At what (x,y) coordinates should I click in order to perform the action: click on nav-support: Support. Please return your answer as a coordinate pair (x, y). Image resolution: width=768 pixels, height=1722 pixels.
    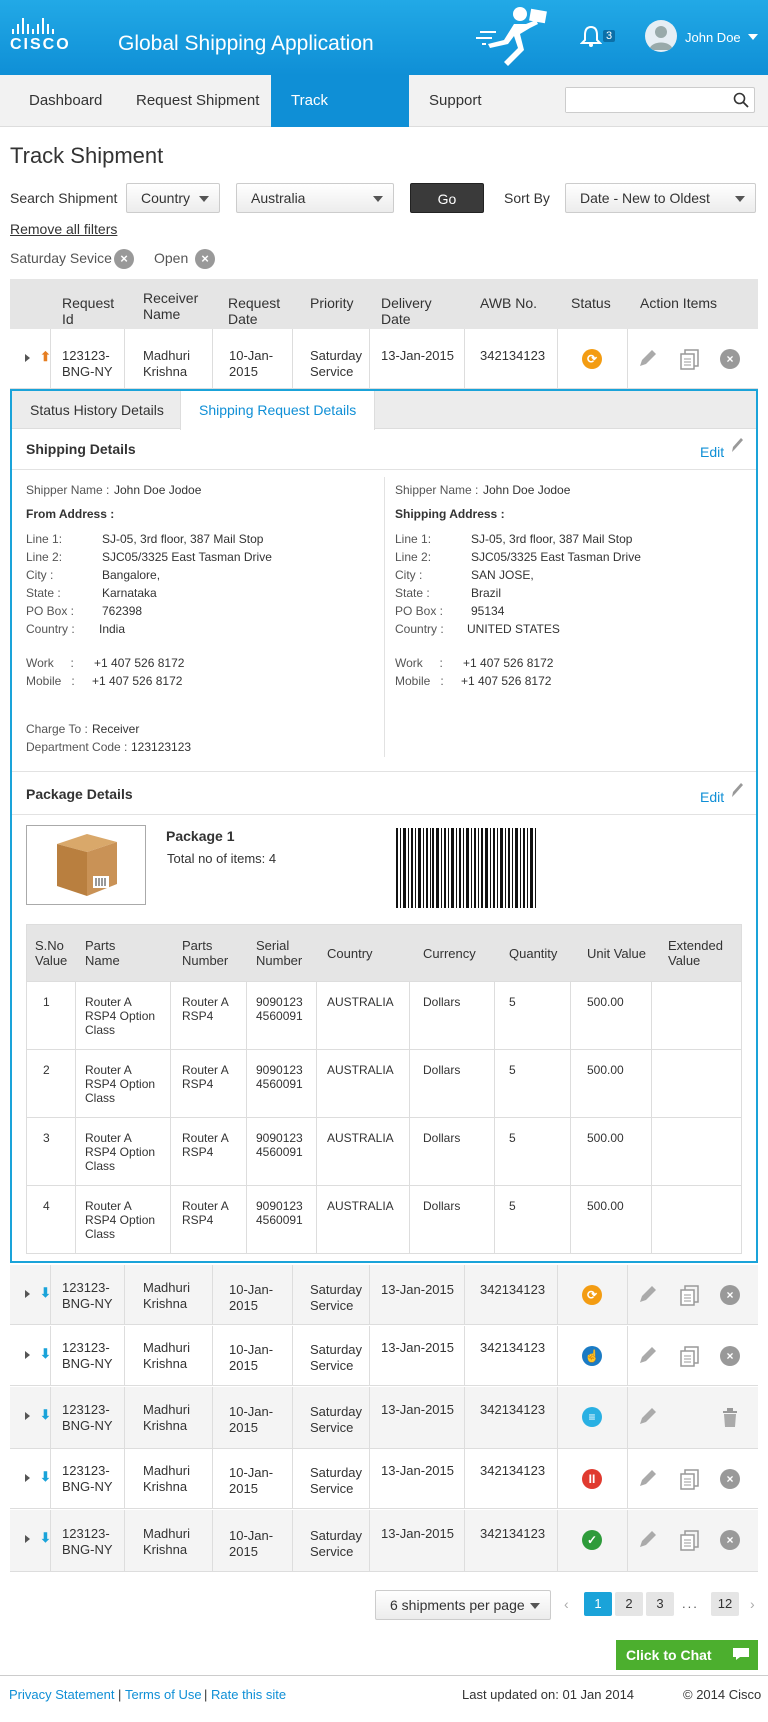
    Looking at the image, I should click on (455, 101).